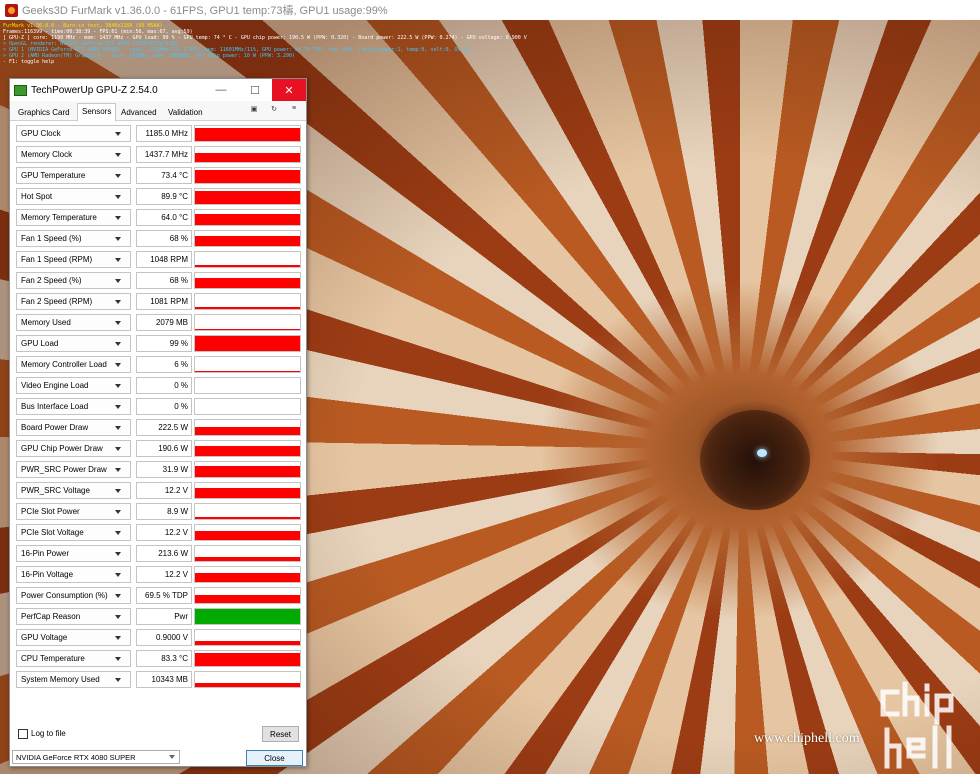 The height and width of the screenshot is (774, 980). Describe the element at coordinates (60, 679) in the screenshot. I see `sensor-name-label: System Memory Used` at that location.